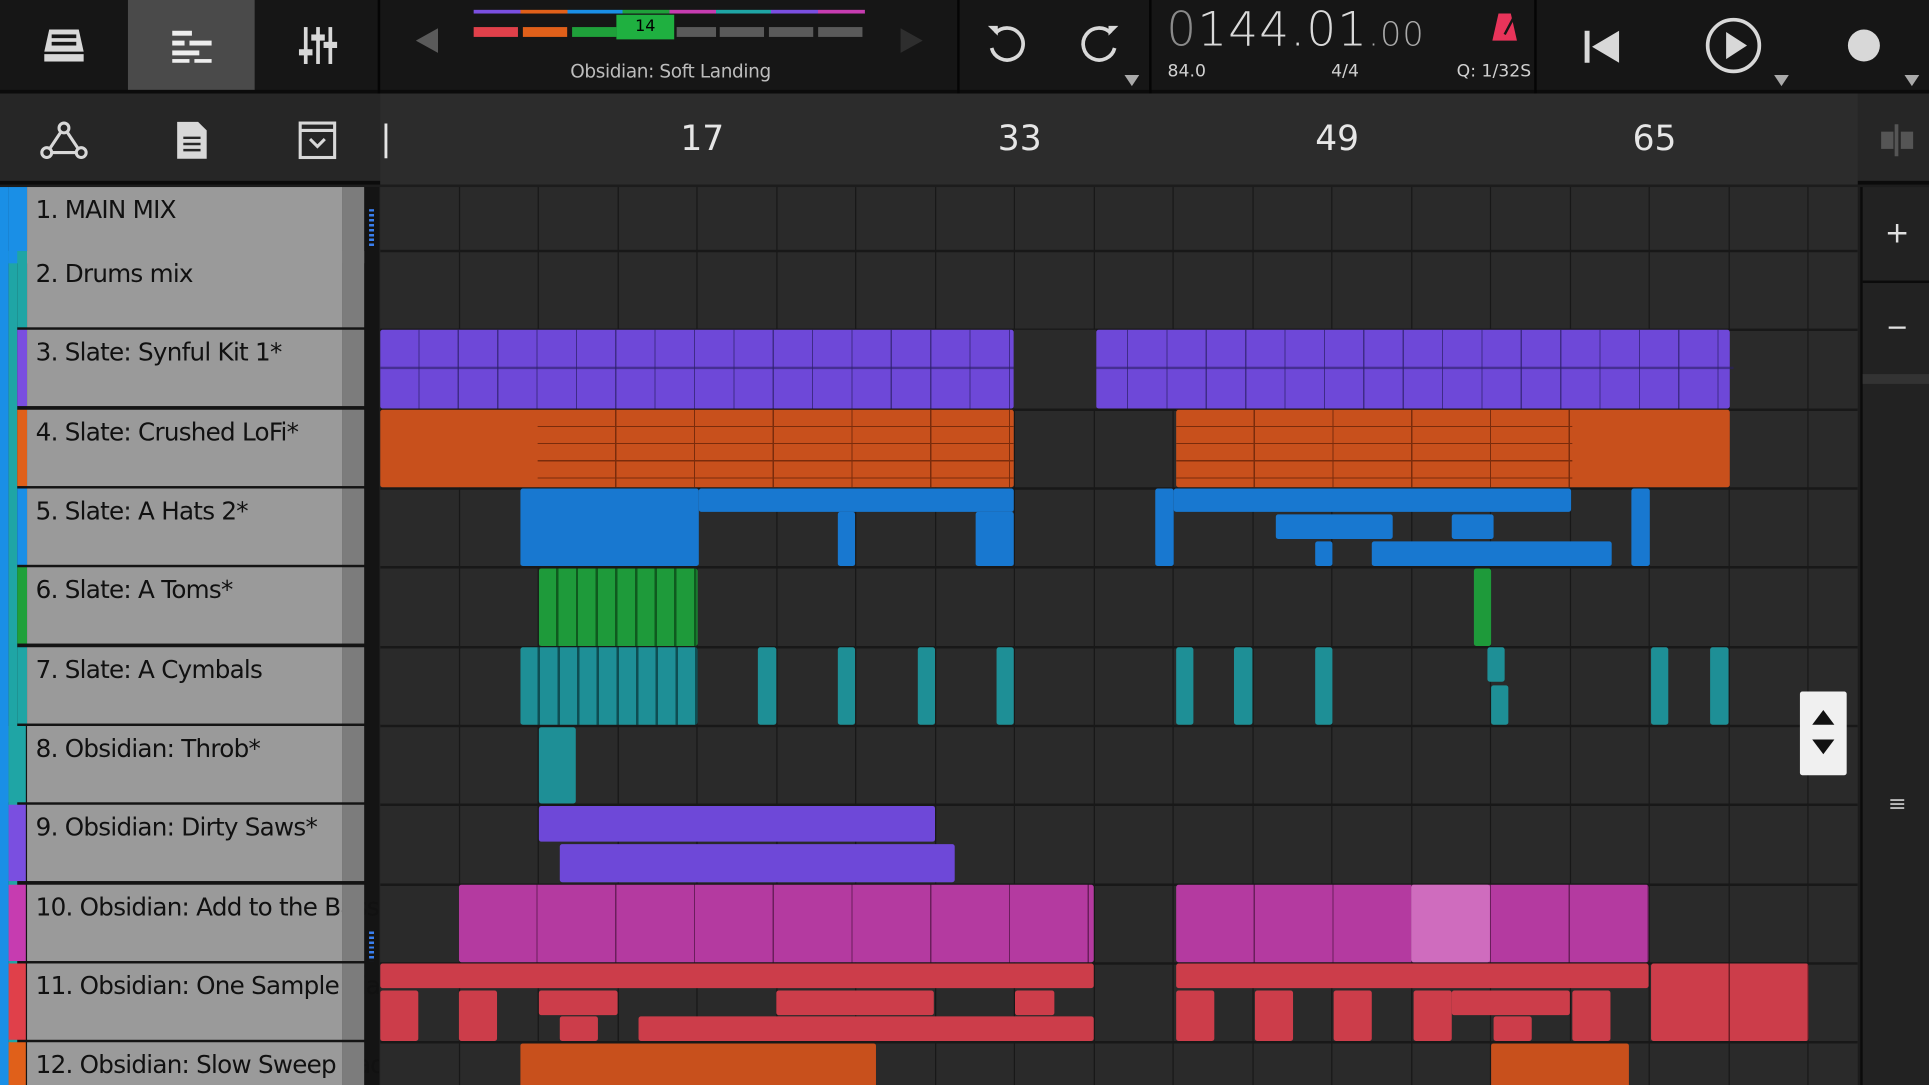  What do you see at coordinates (1119, 139) in the screenshot?
I see `timeline-ruler: | 17 33 49 65` at bounding box center [1119, 139].